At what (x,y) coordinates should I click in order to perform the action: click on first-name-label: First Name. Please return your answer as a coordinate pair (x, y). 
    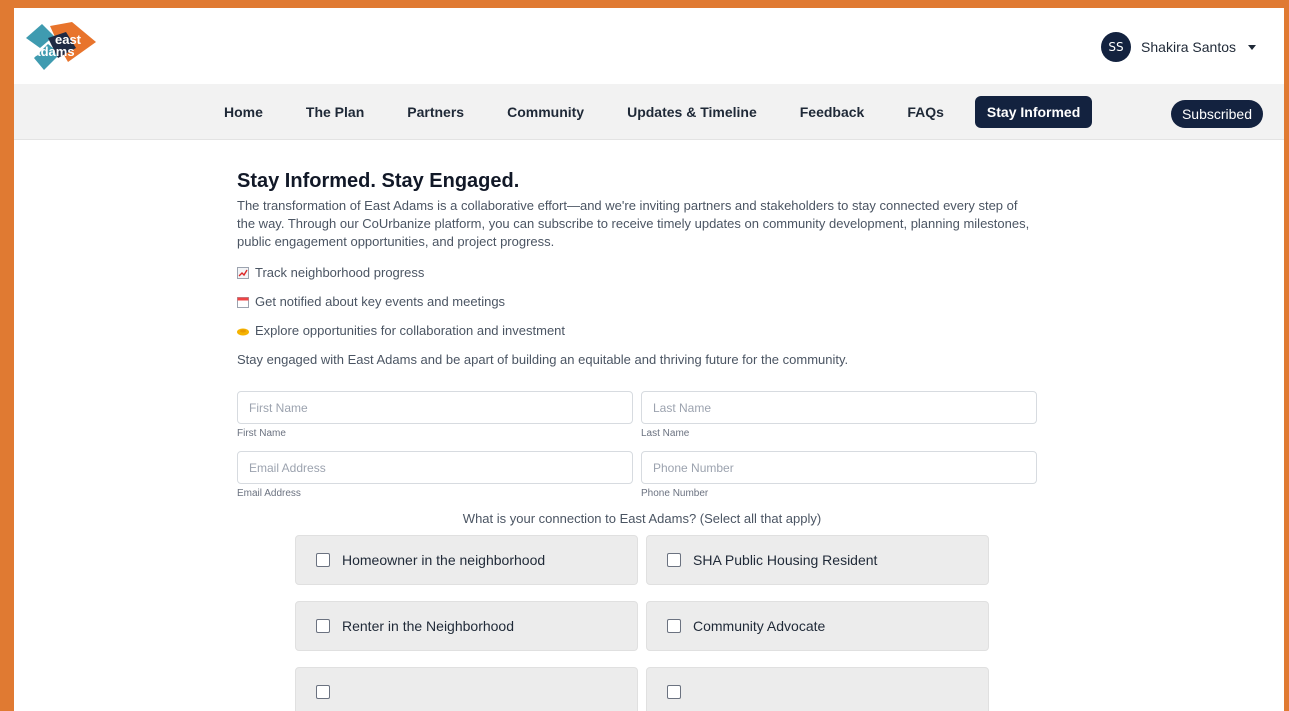
    Looking at the image, I should click on (261, 433).